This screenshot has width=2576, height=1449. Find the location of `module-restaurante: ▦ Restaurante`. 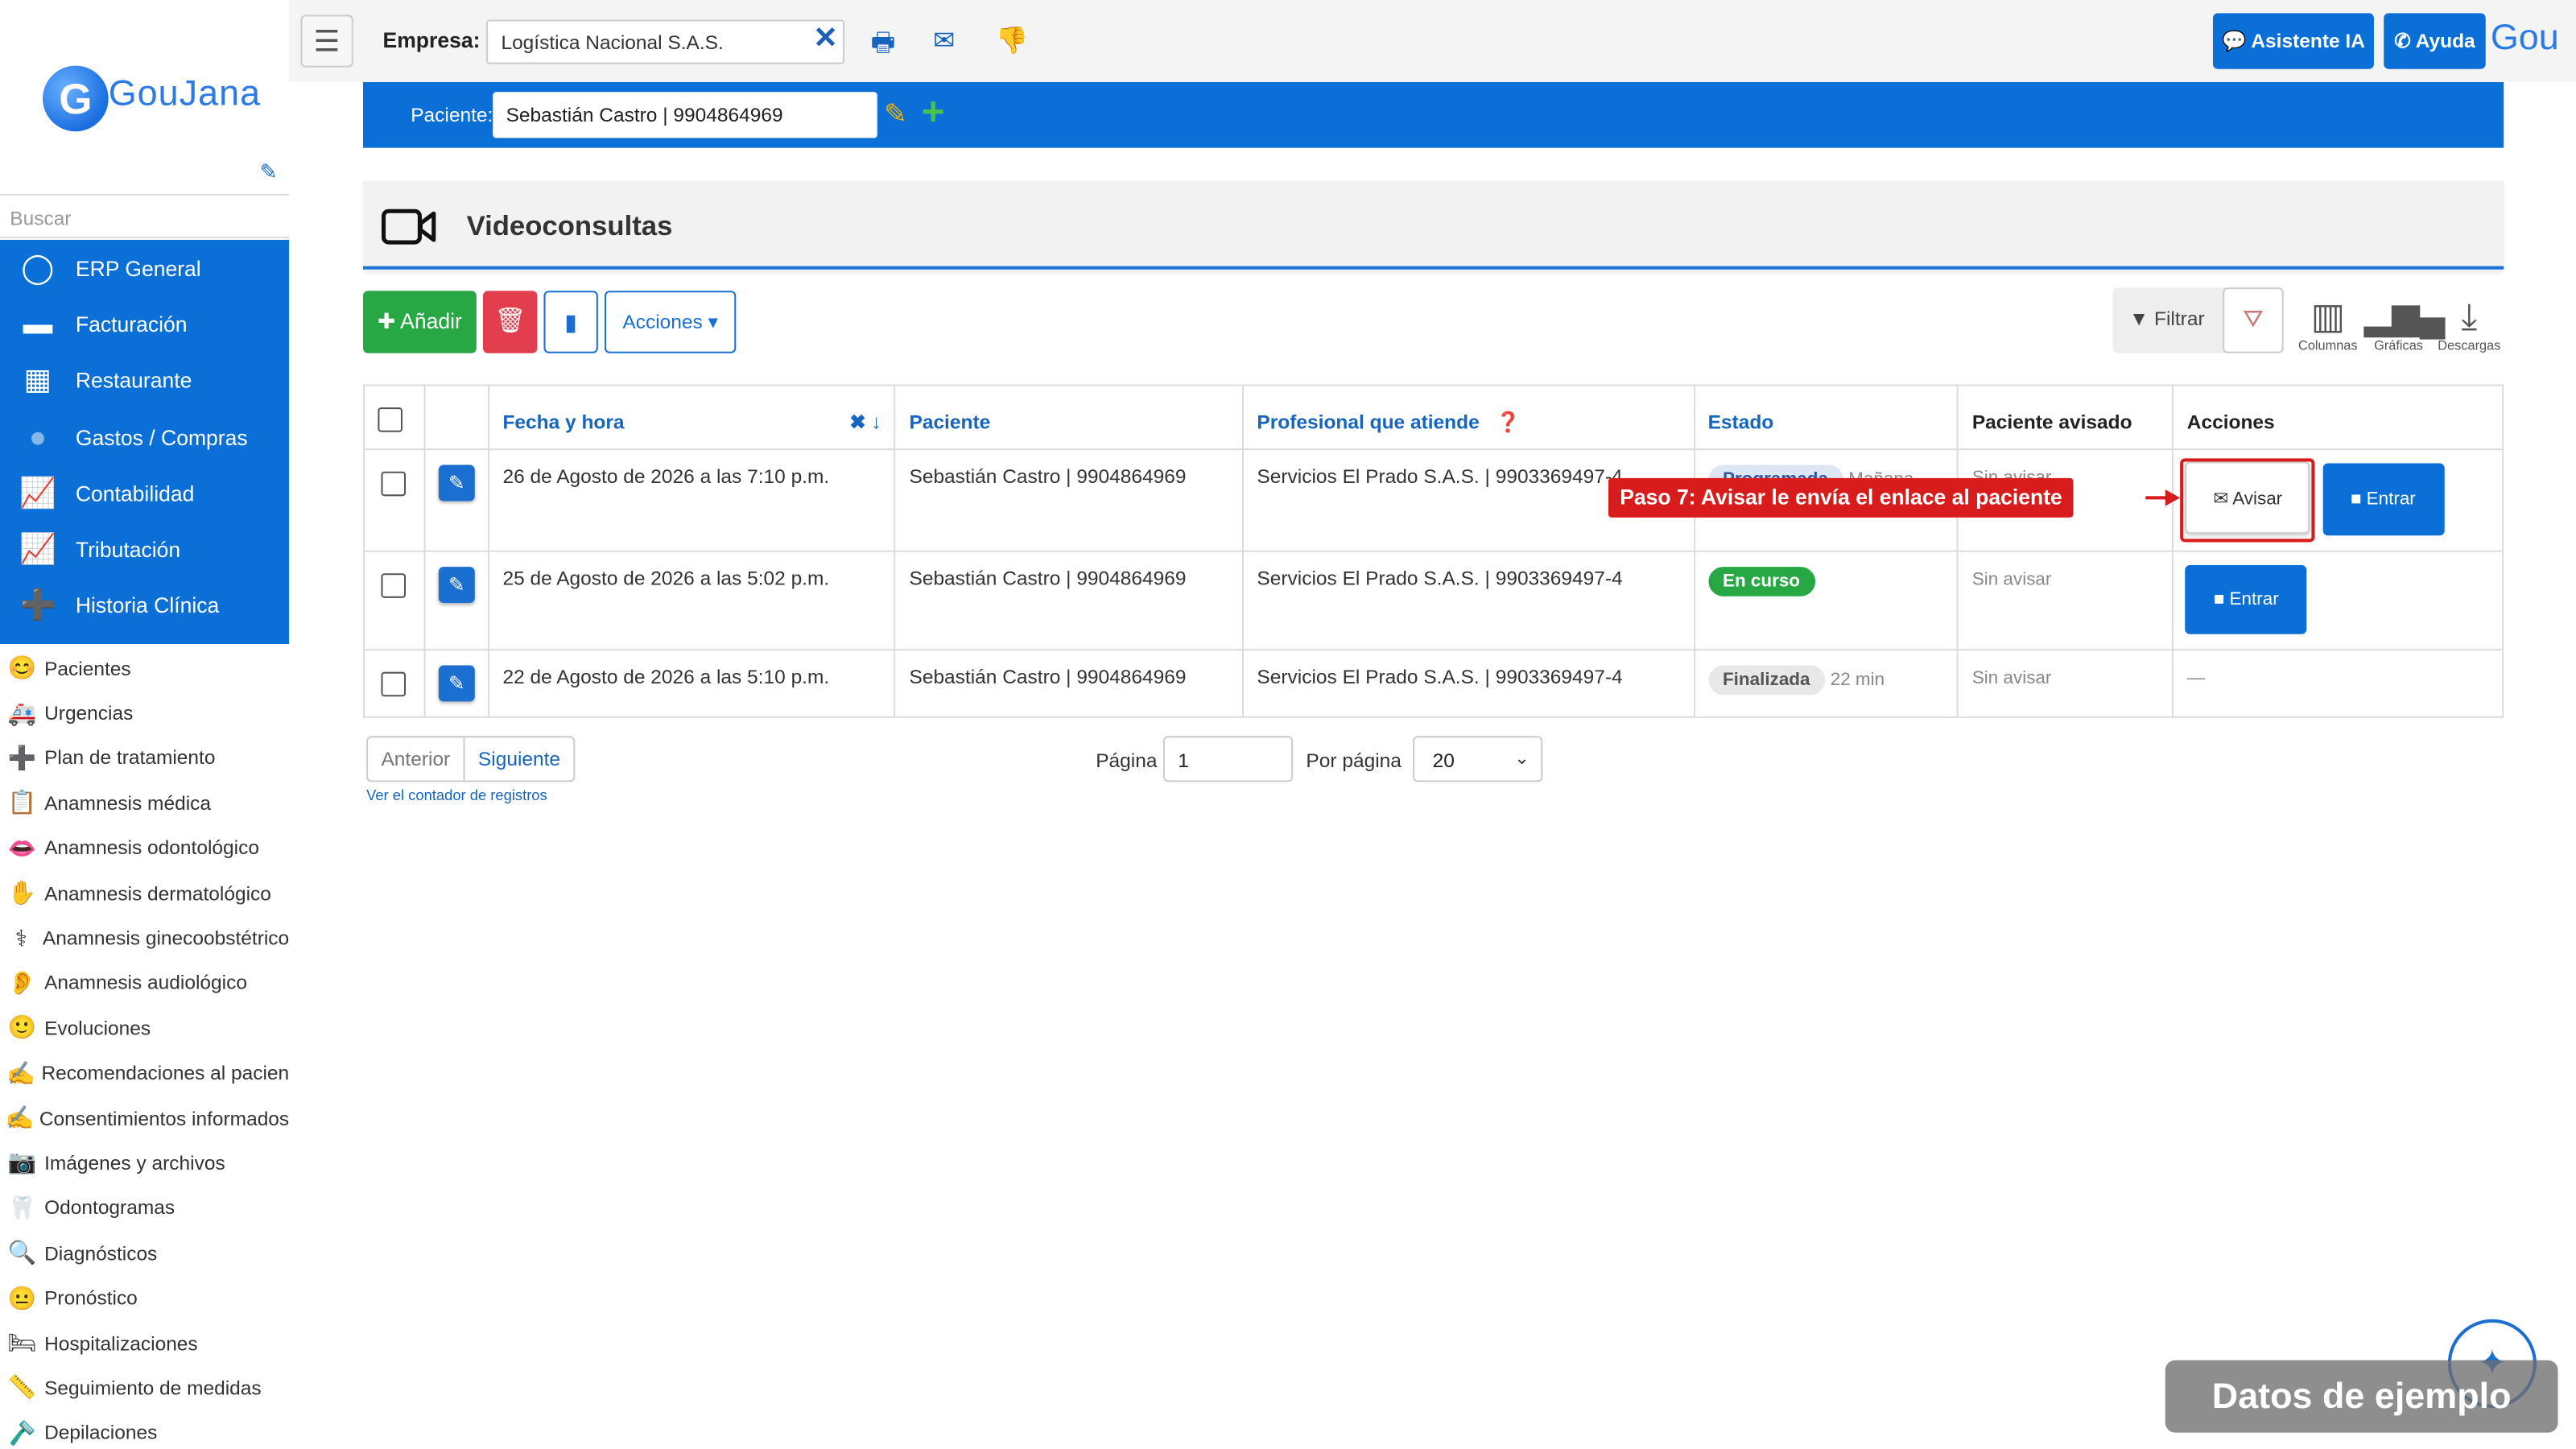

module-restaurante: ▦ Restaurante is located at coordinates (144, 381).